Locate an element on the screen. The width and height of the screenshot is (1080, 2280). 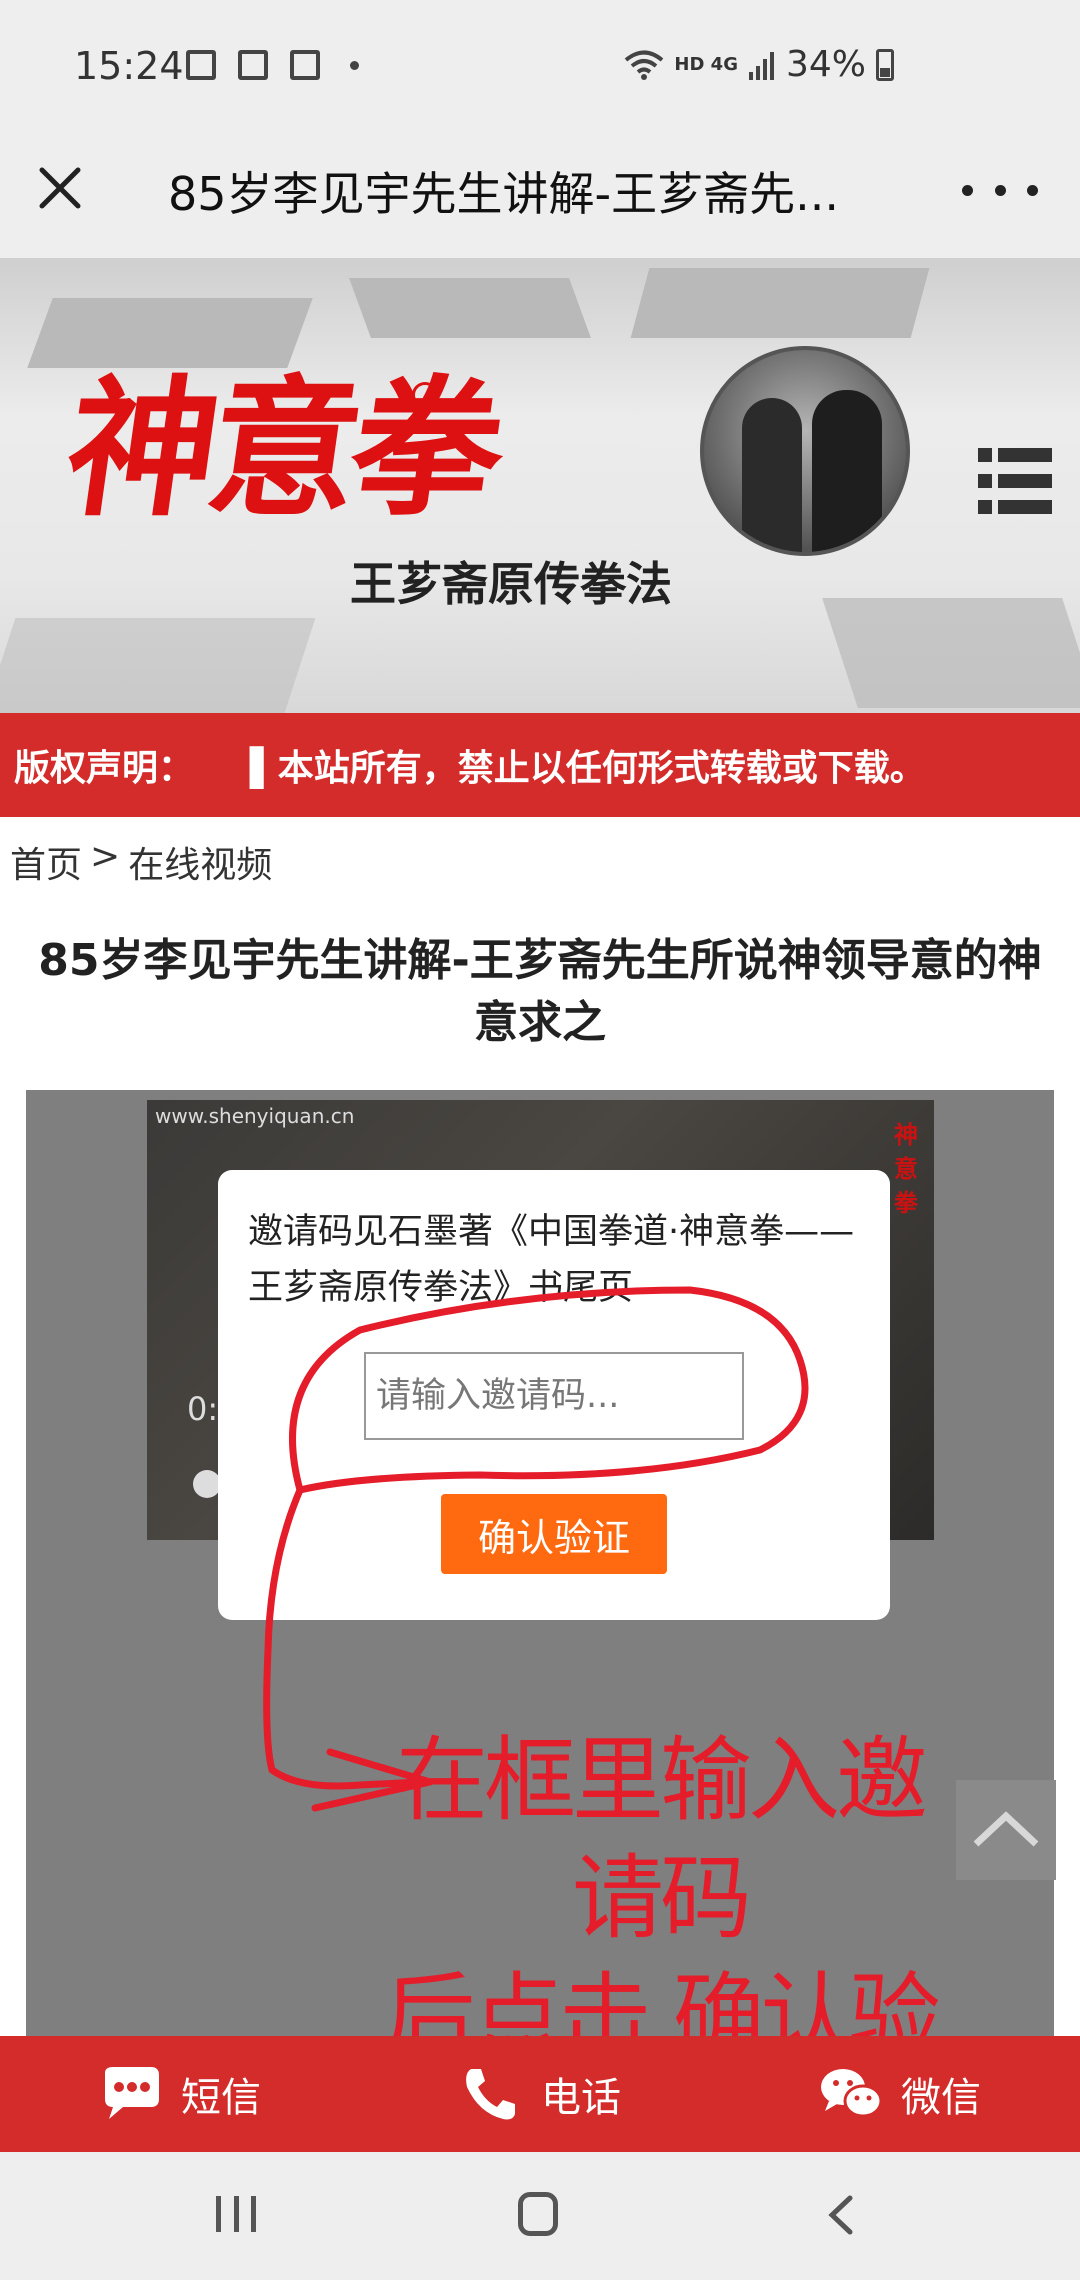
system-navigation-bar is located at coordinates (540, 2216).